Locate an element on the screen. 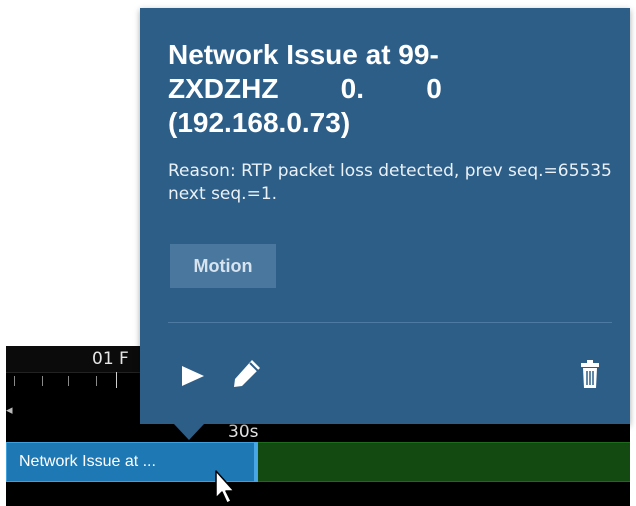 The width and height of the screenshot is (636, 506). pencil-icon is located at coordinates (247, 373).